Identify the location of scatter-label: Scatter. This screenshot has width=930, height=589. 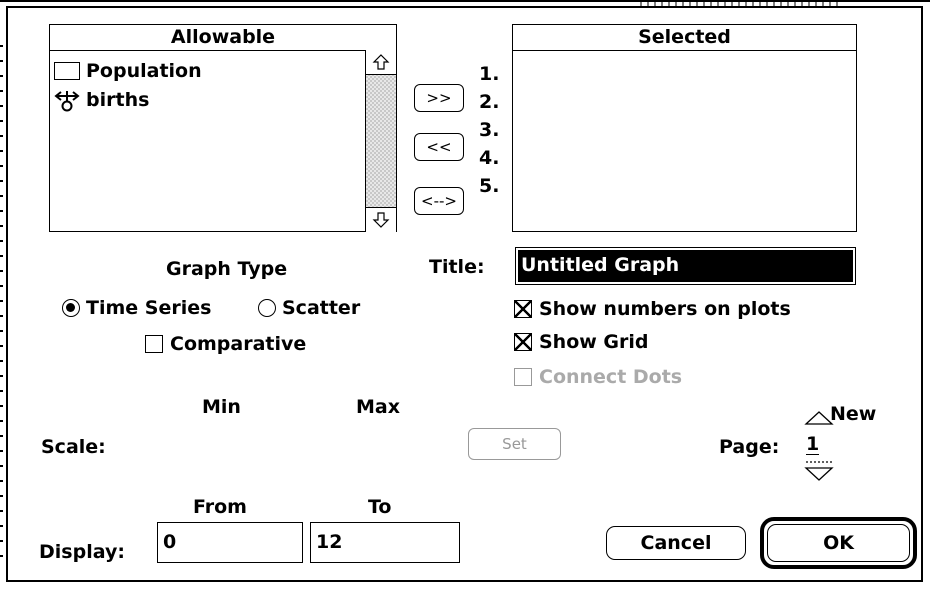
(321, 308).